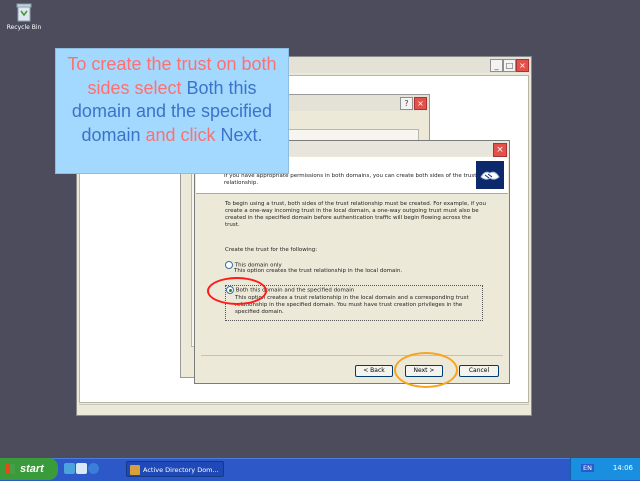 The height and width of the screenshot is (481, 640). What do you see at coordinates (24, 27) in the screenshot?
I see `recycle-bin-label: Recycle Bin` at bounding box center [24, 27].